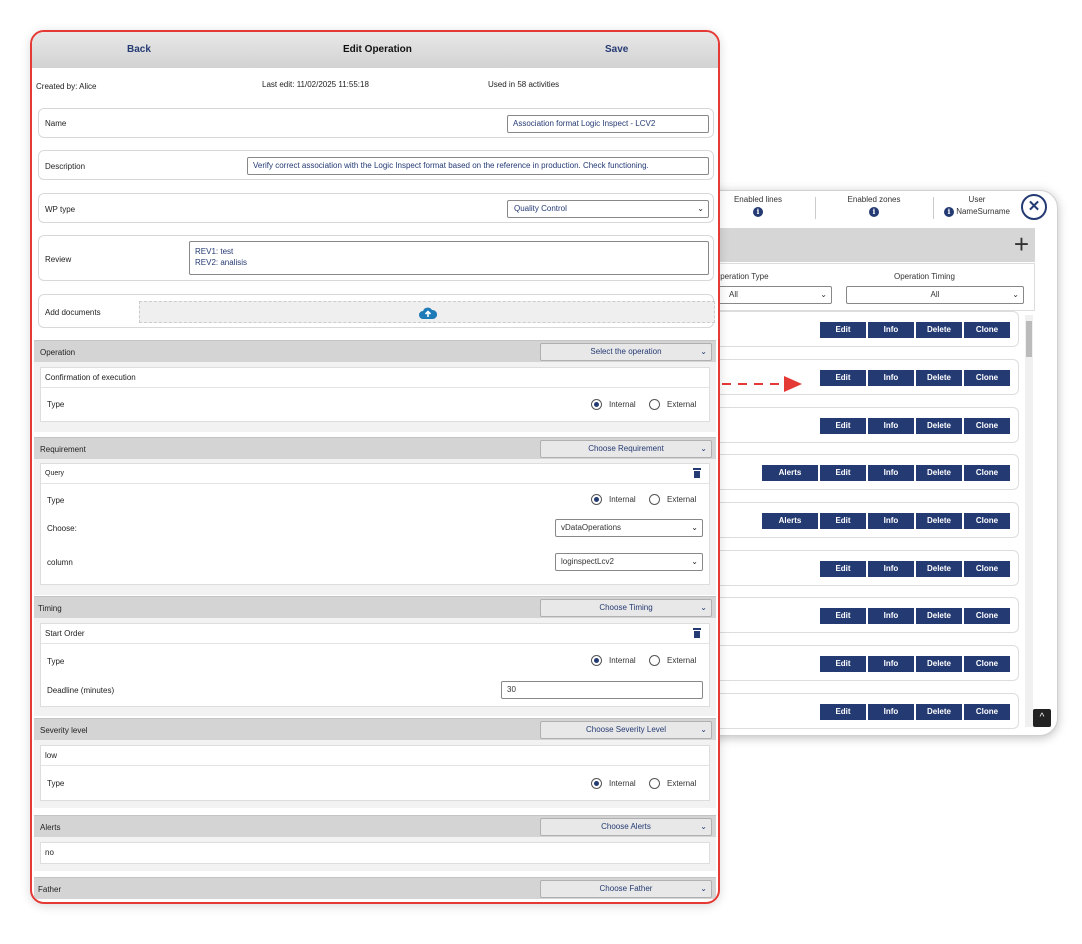 The width and height of the screenshot is (1082, 944). I want to click on external-label: External, so click(682, 783).